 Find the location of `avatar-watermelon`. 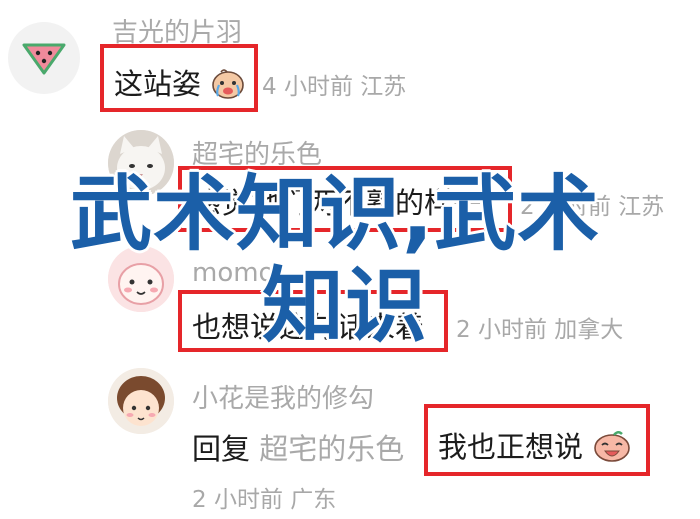

avatar-watermelon is located at coordinates (44, 58).